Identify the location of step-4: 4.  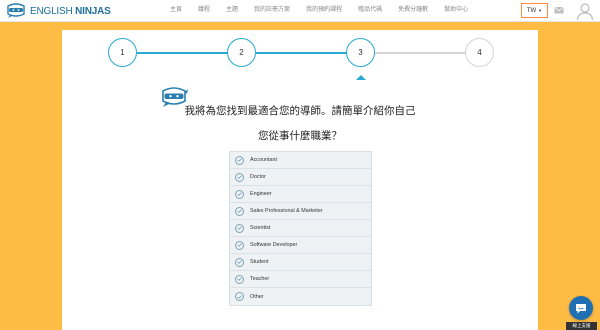
(479, 52).